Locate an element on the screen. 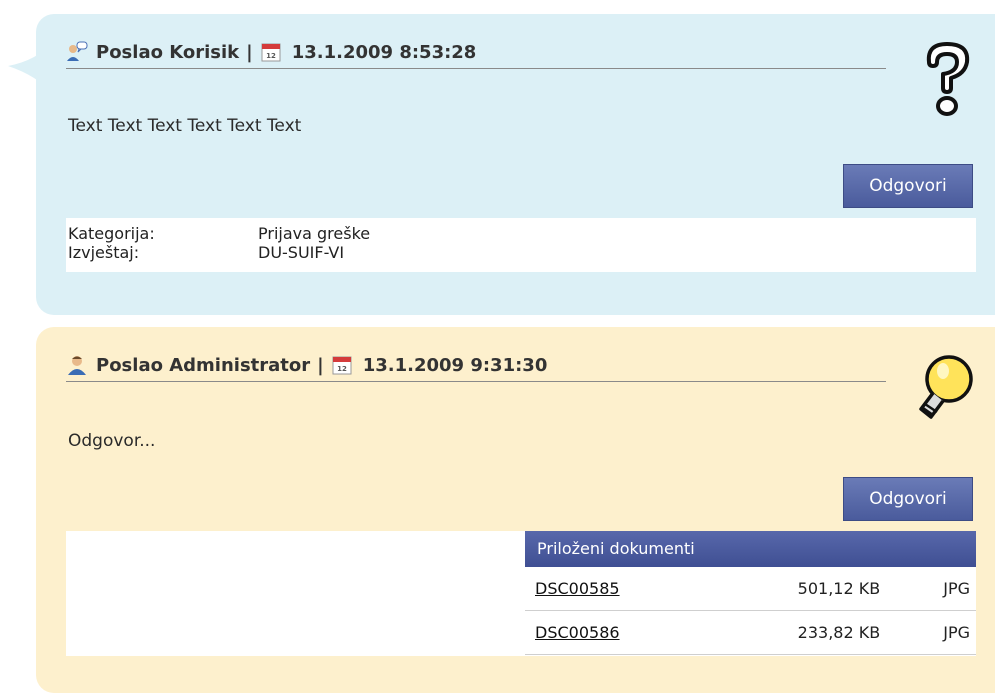  post-datetime: 13.1.2009 9:31:30 is located at coordinates (455, 365).